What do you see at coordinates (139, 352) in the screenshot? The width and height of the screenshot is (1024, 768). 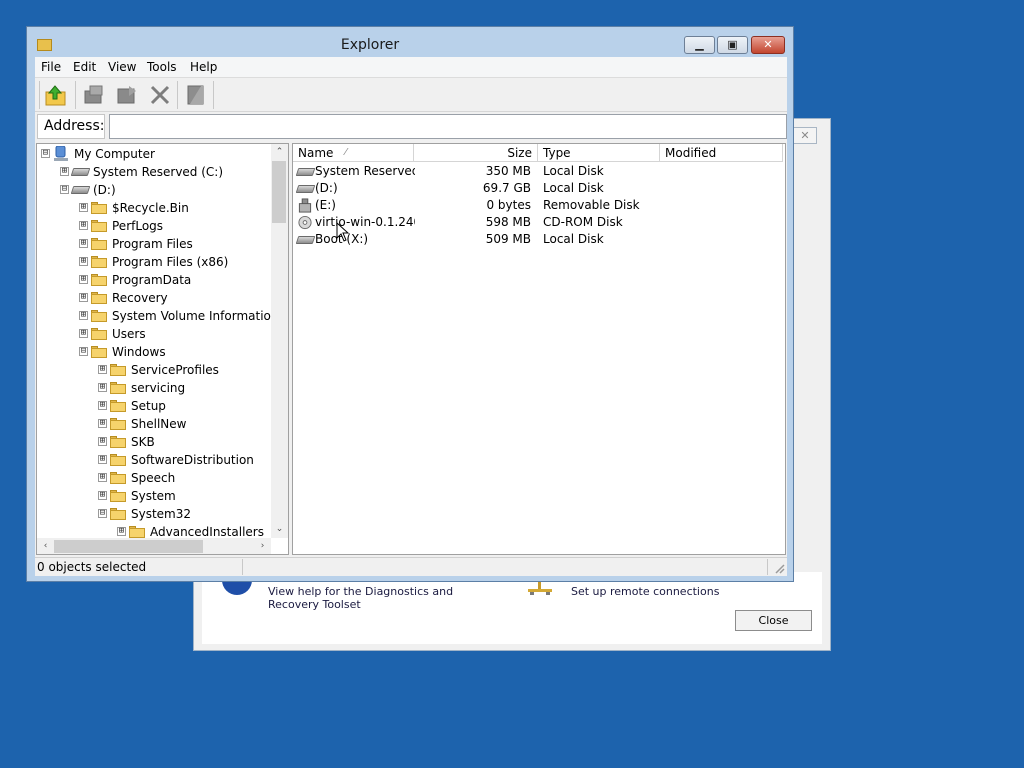 I see `tree-node-label: Windows` at bounding box center [139, 352].